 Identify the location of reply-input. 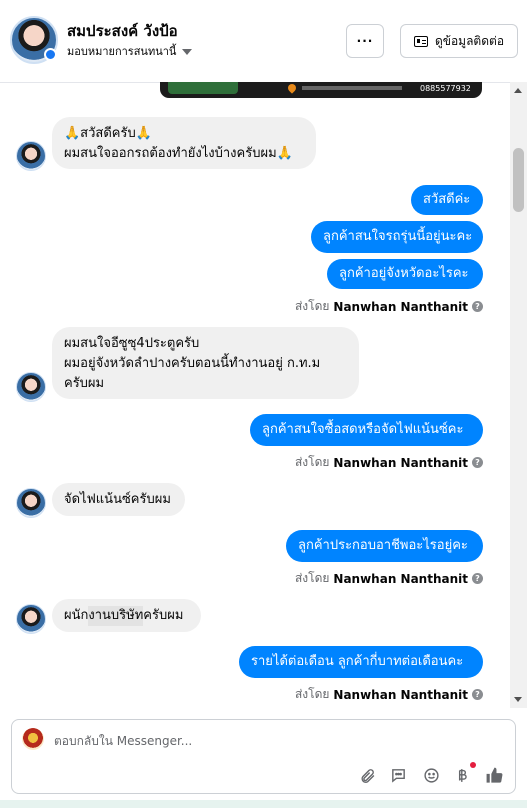
(179, 741).